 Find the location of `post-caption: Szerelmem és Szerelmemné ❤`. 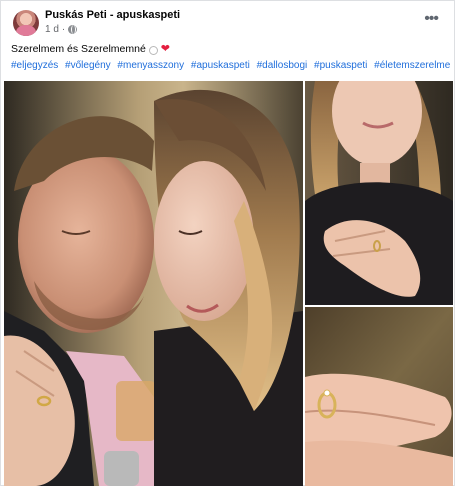

post-caption: Szerelmem és Szerelmemné ❤ is located at coordinates (90, 49).